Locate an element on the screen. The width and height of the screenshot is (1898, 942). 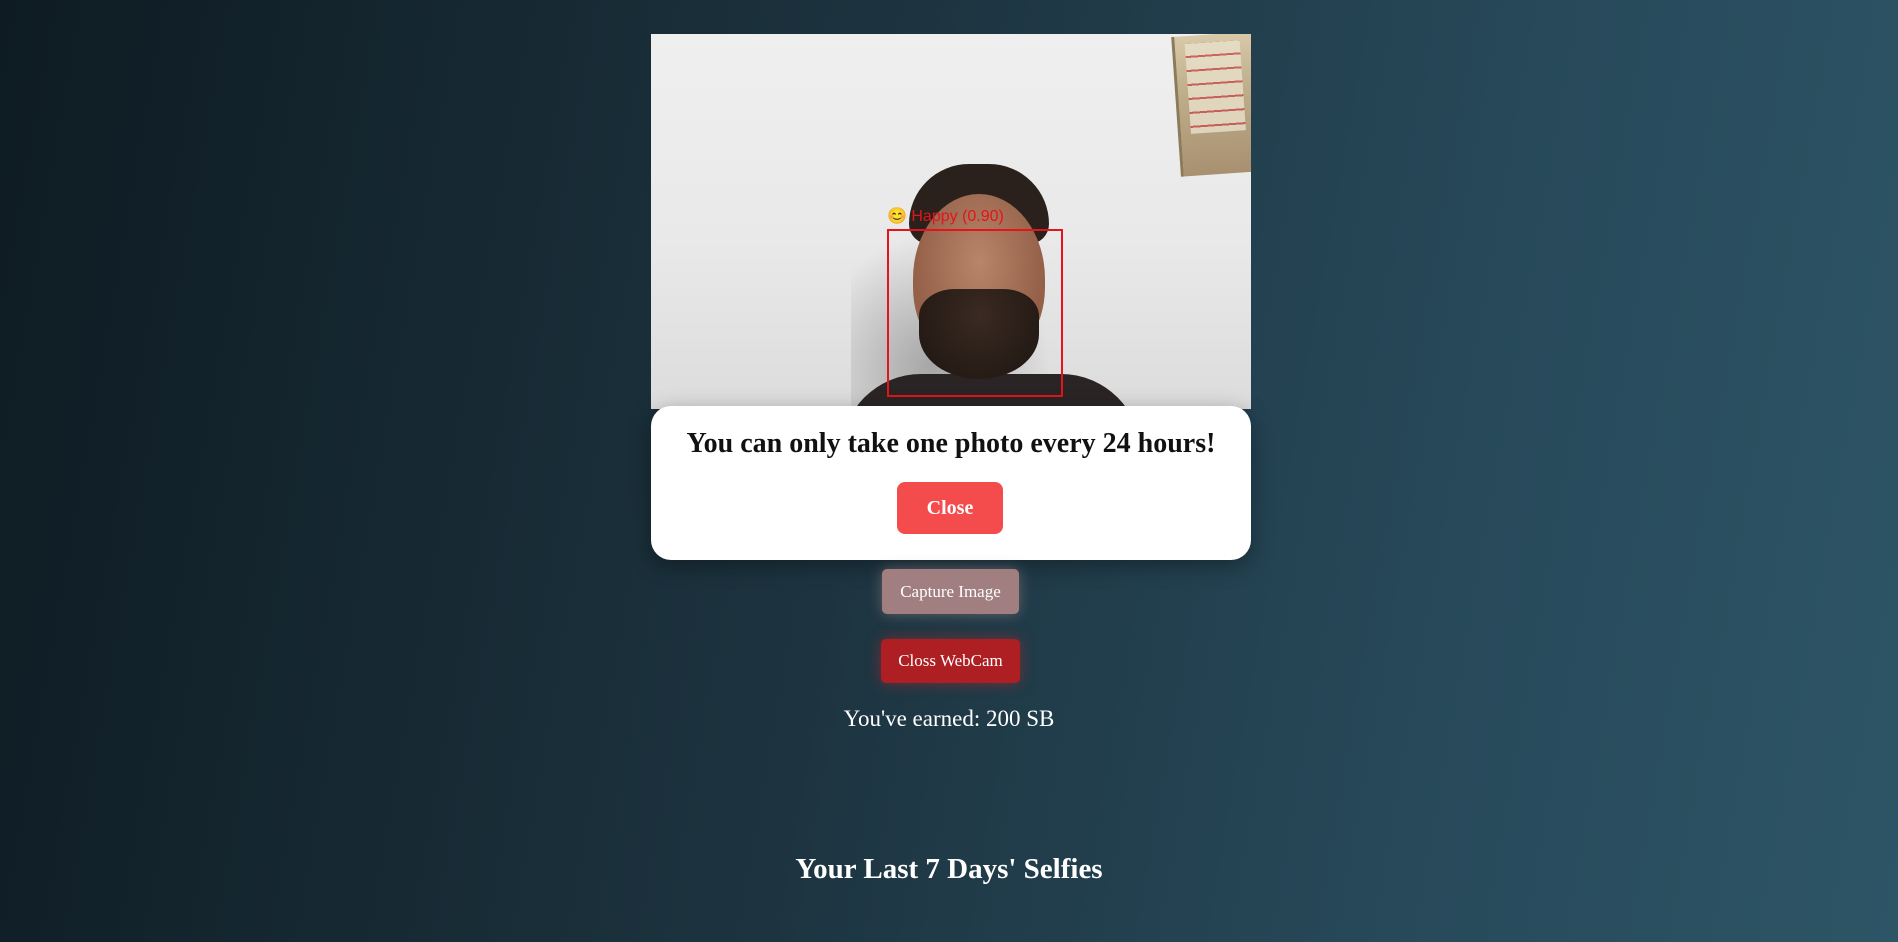
webcam-feed: 😊 Happy (0.90) is located at coordinates (951, 221).